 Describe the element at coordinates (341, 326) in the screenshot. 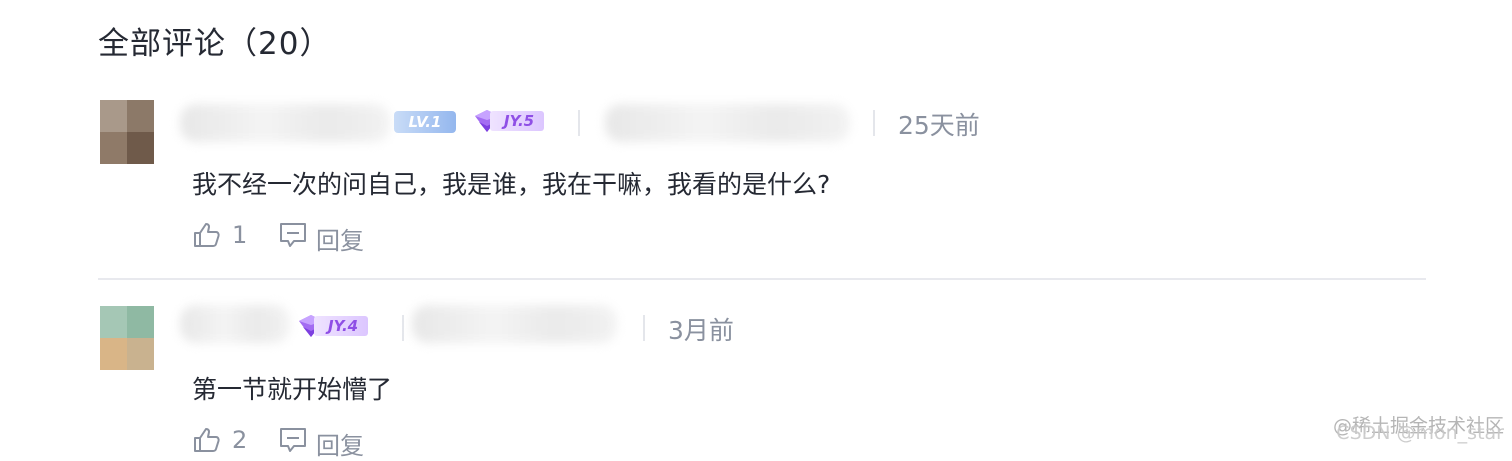

I see `jy-badge-label: JY.4` at that location.